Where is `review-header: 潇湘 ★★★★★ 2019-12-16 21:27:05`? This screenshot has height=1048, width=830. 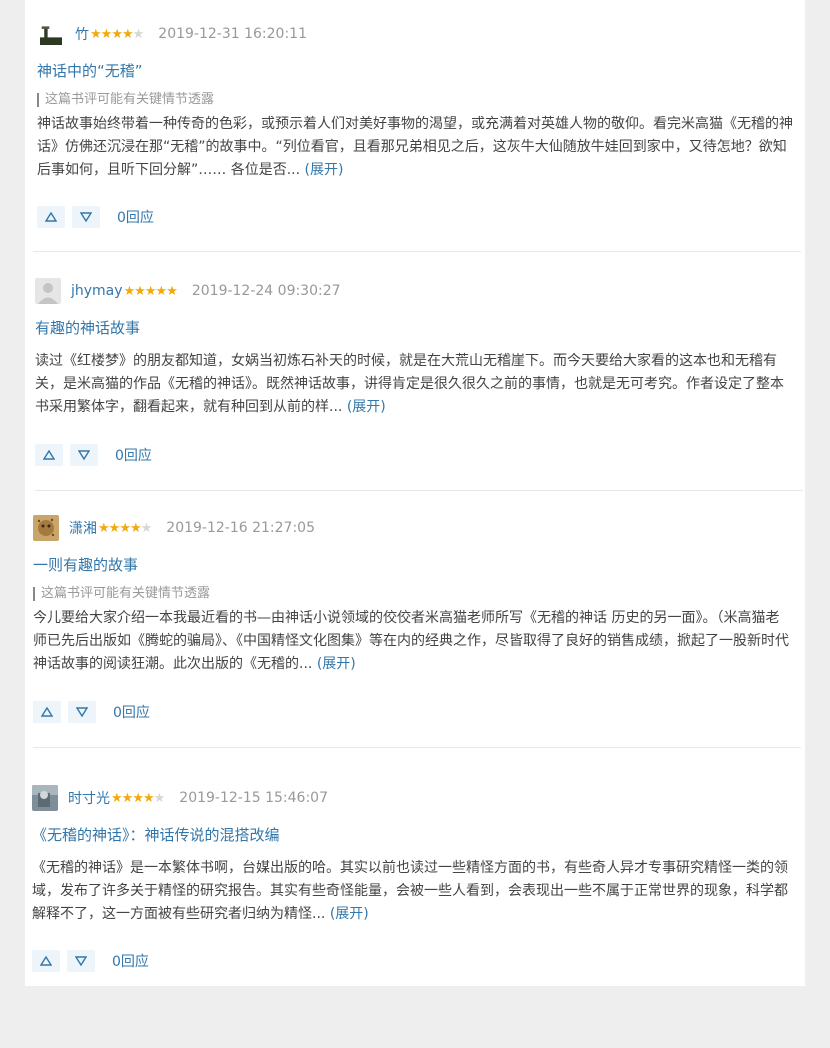
review-header: 潇湘 ★★★★★ 2019-12-16 21:27:05 is located at coordinates (174, 528).